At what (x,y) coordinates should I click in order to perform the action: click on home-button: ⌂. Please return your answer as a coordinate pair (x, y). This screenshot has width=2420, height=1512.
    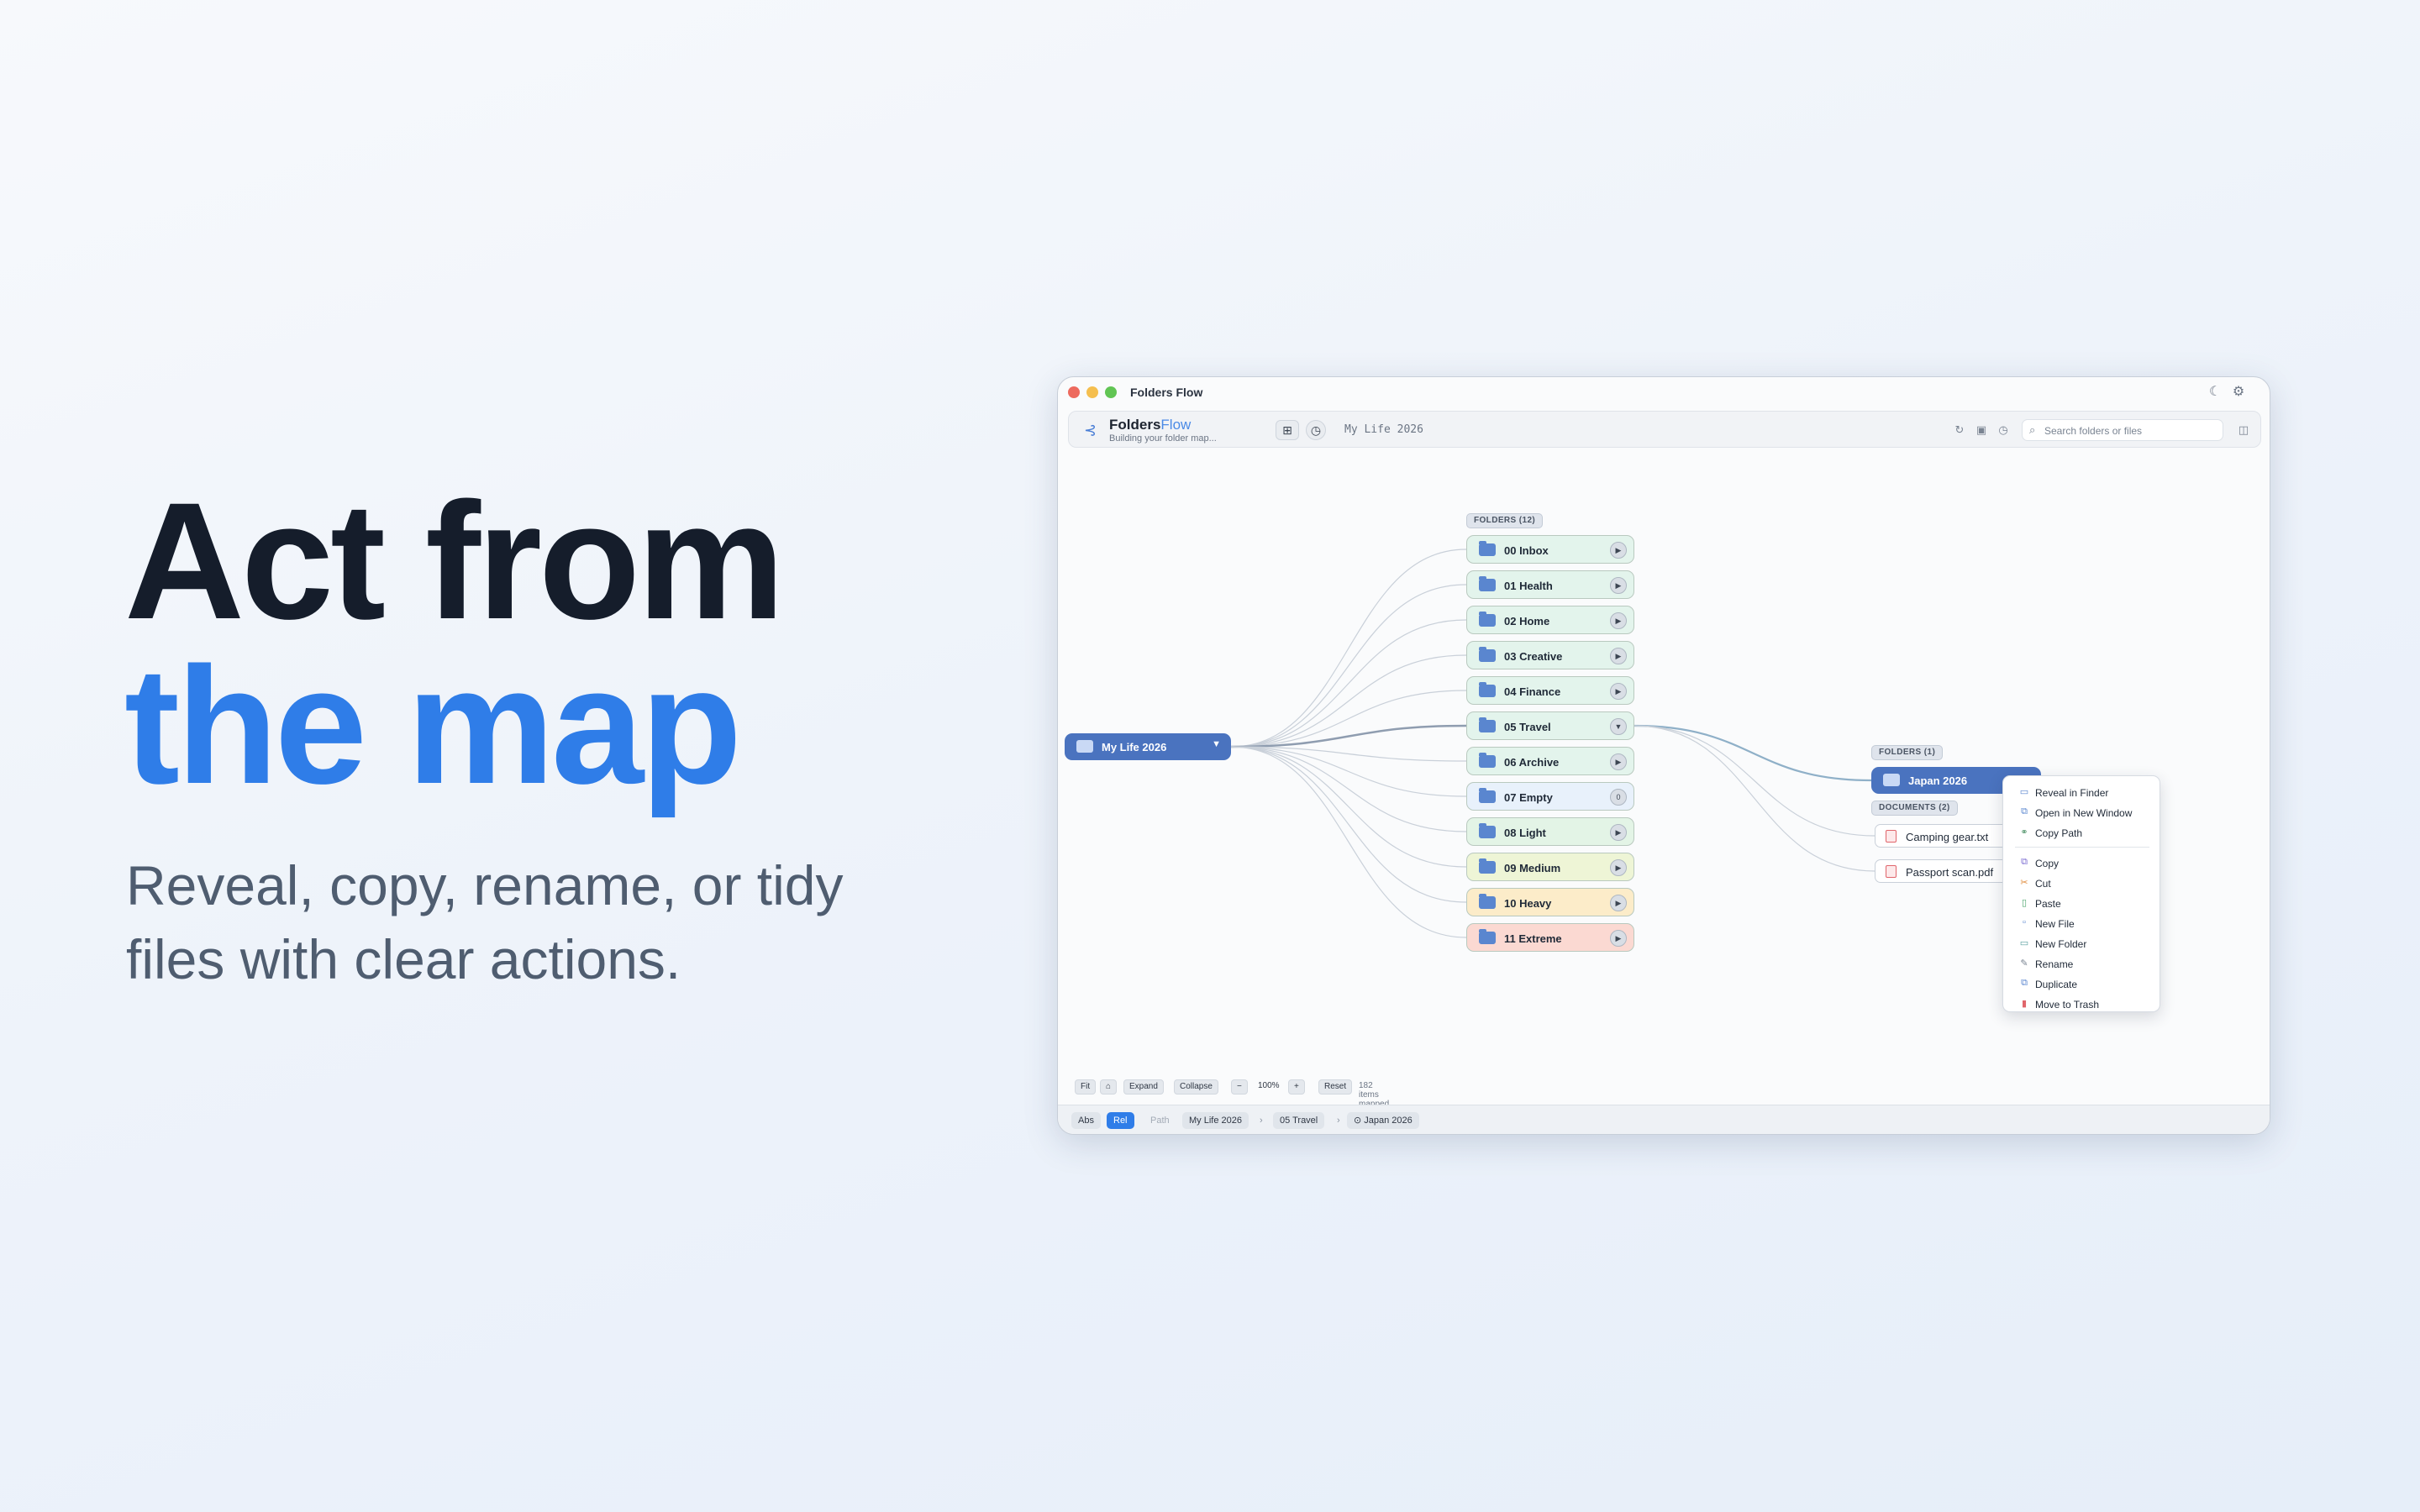
    Looking at the image, I should click on (1109, 1087).